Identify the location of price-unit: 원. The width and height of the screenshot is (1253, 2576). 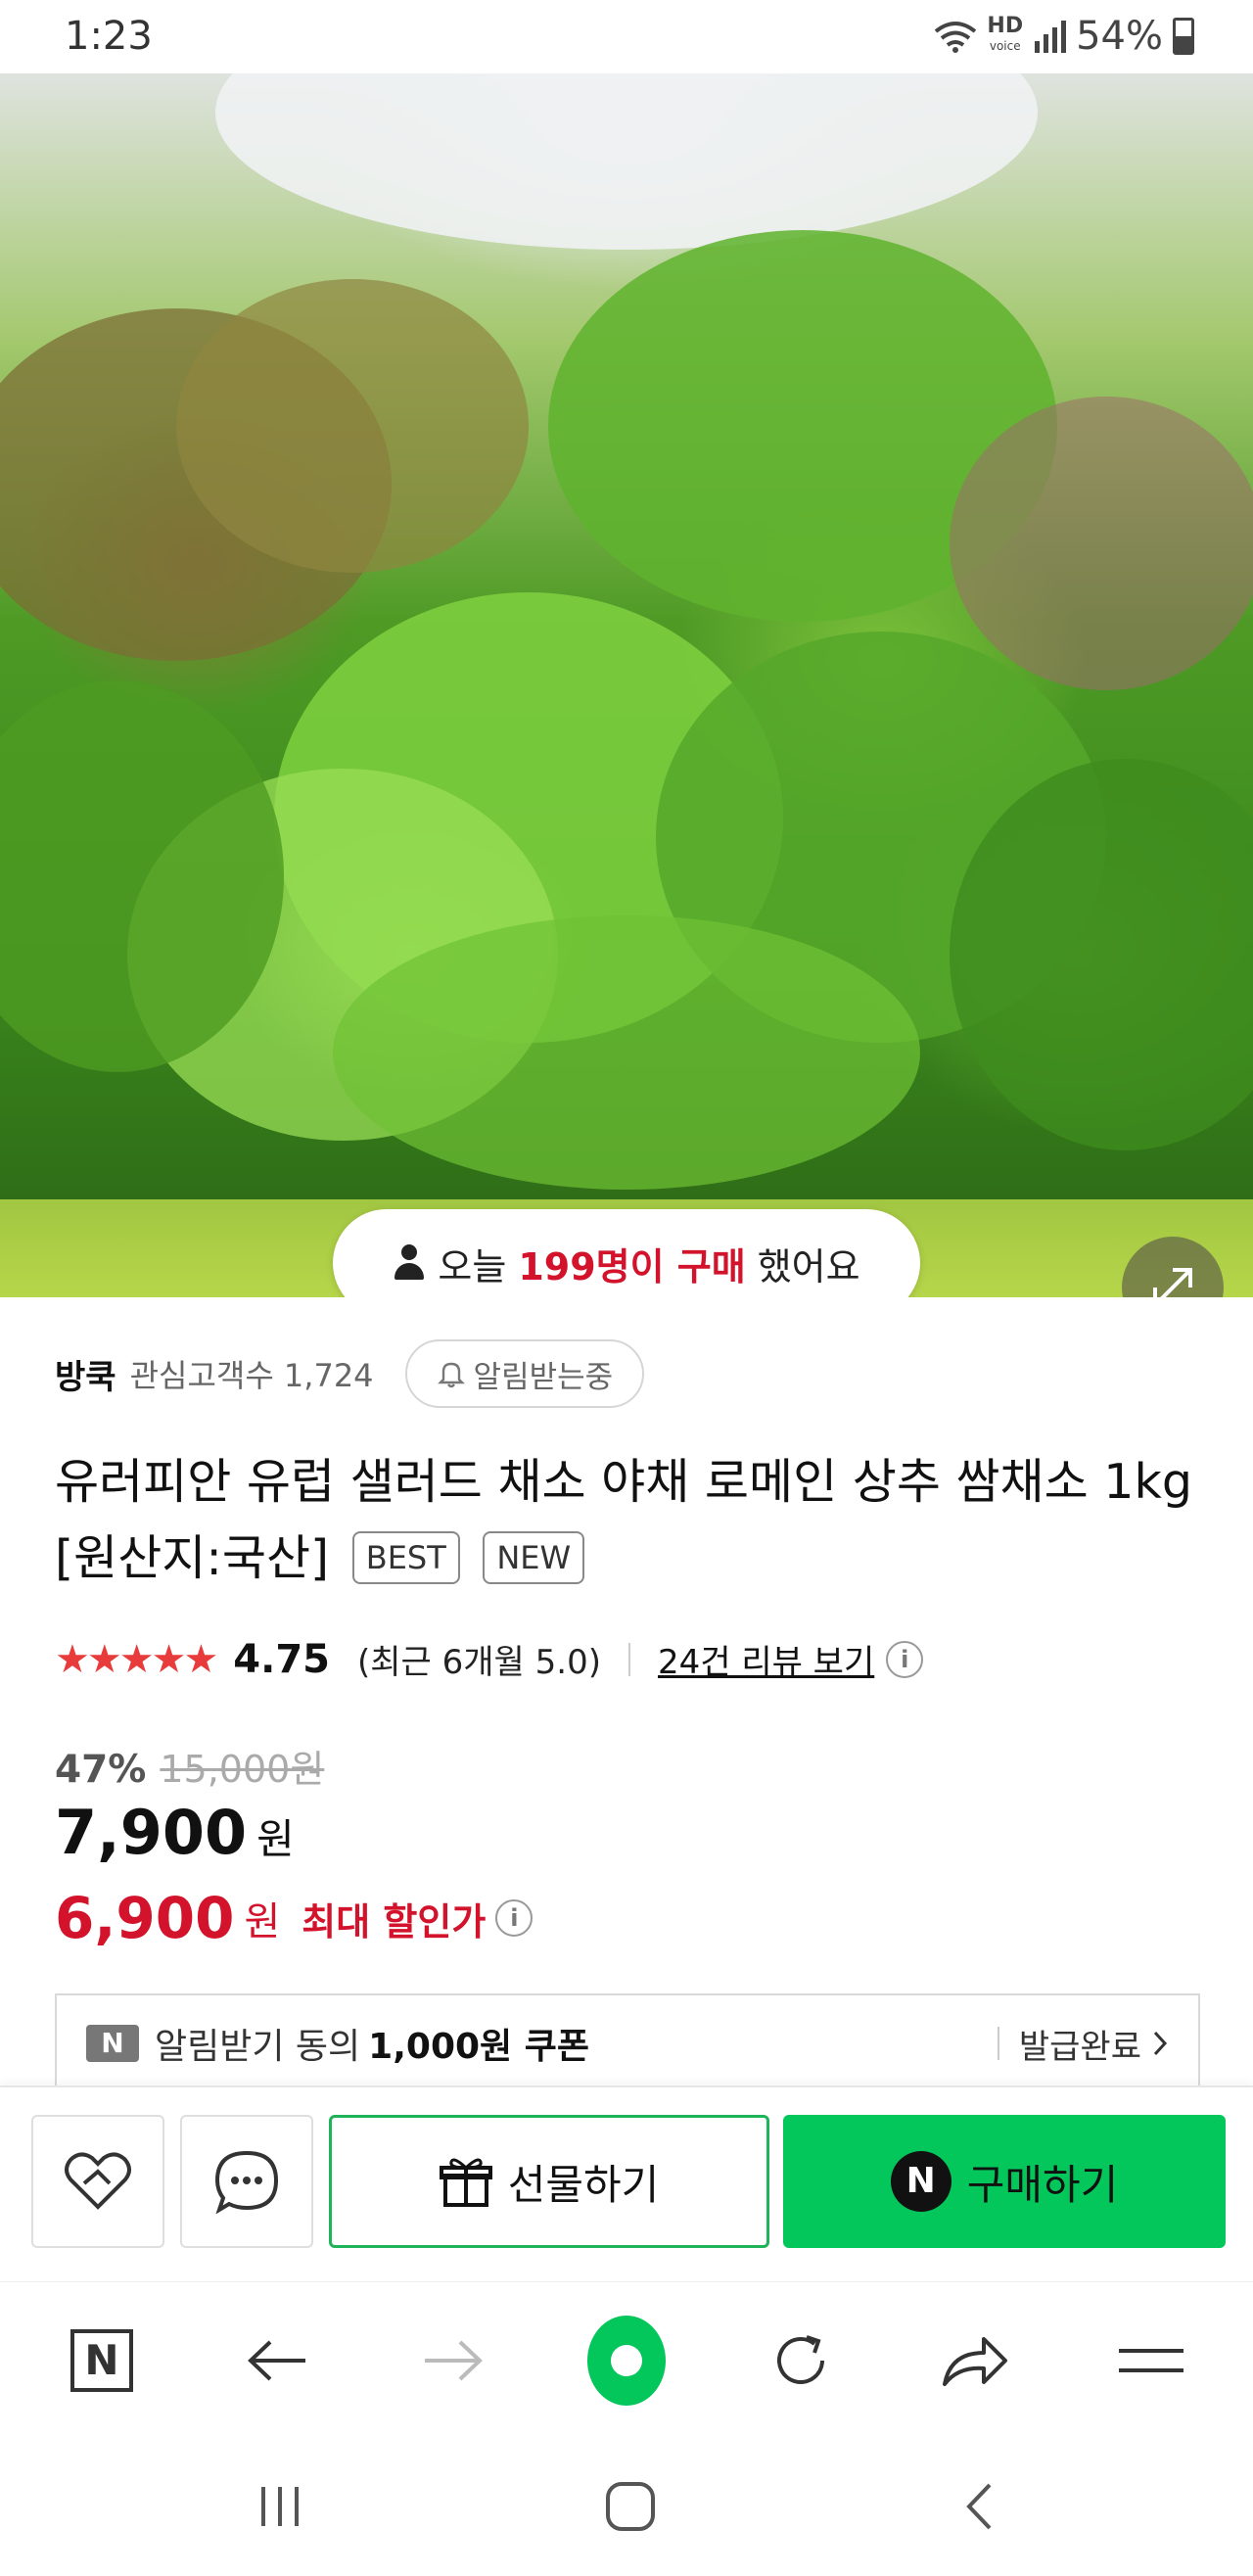
(275, 1839).